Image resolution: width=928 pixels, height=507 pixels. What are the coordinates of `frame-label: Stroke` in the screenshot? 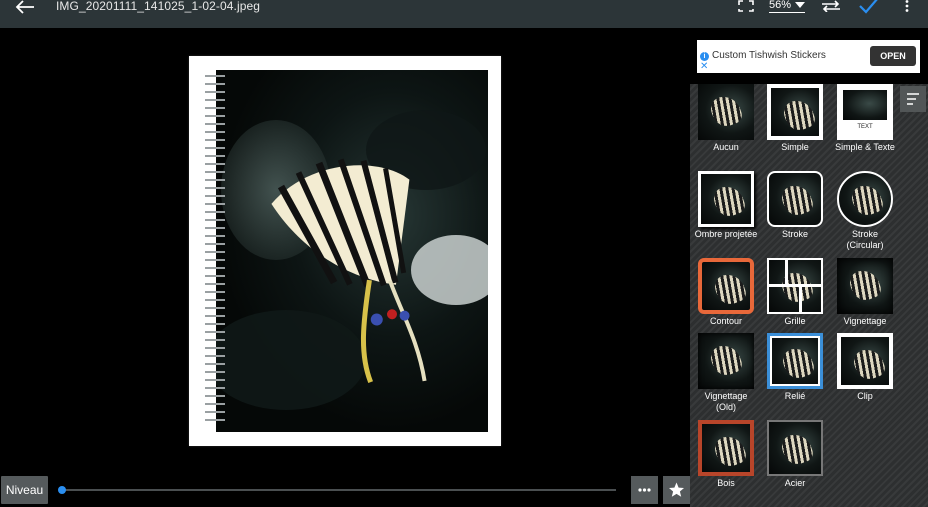 It's located at (794, 234).